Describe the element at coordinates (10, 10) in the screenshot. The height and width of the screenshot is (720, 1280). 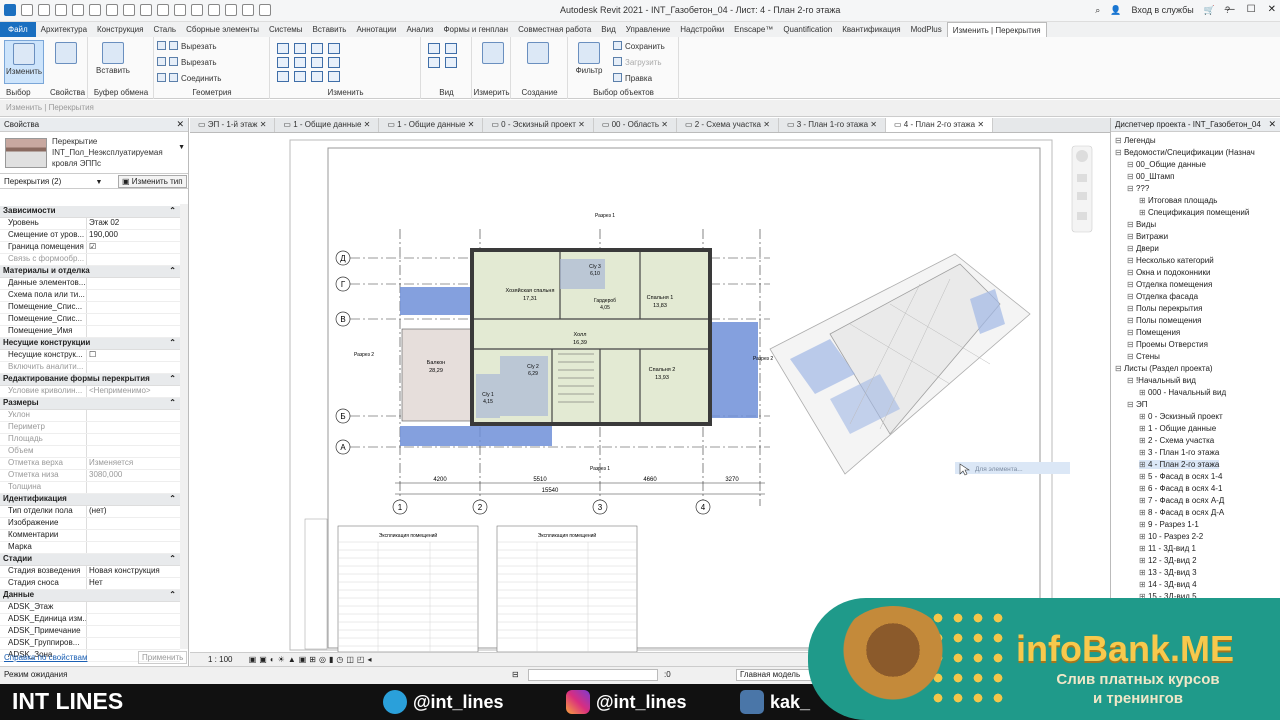
I see `revit-logo-icon` at that location.